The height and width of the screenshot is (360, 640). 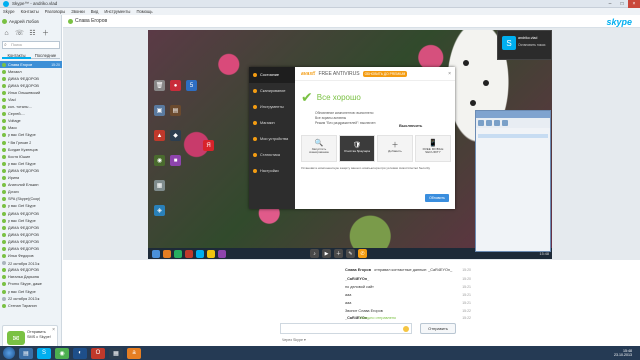 I want to click on send-button: Отправить, so click(x=438, y=328).